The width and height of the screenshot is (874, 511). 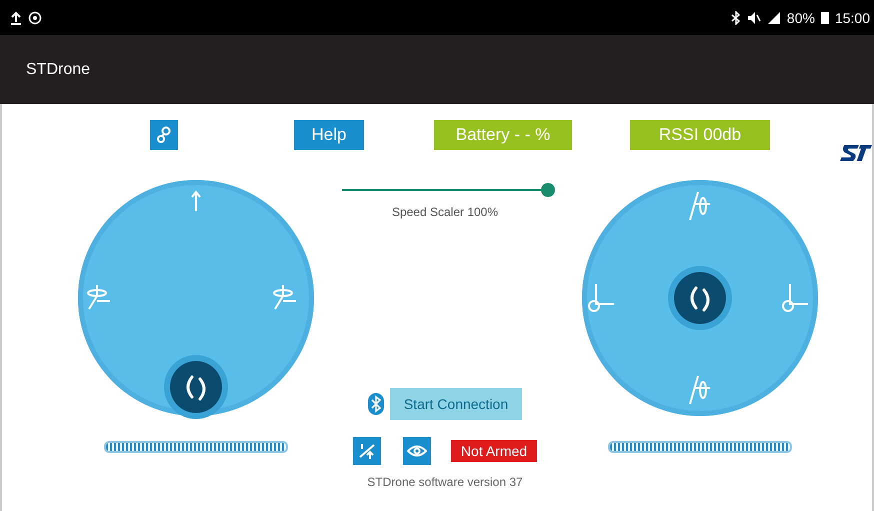 I want to click on battery-indicator: Battery - - %, so click(x=503, y=135).